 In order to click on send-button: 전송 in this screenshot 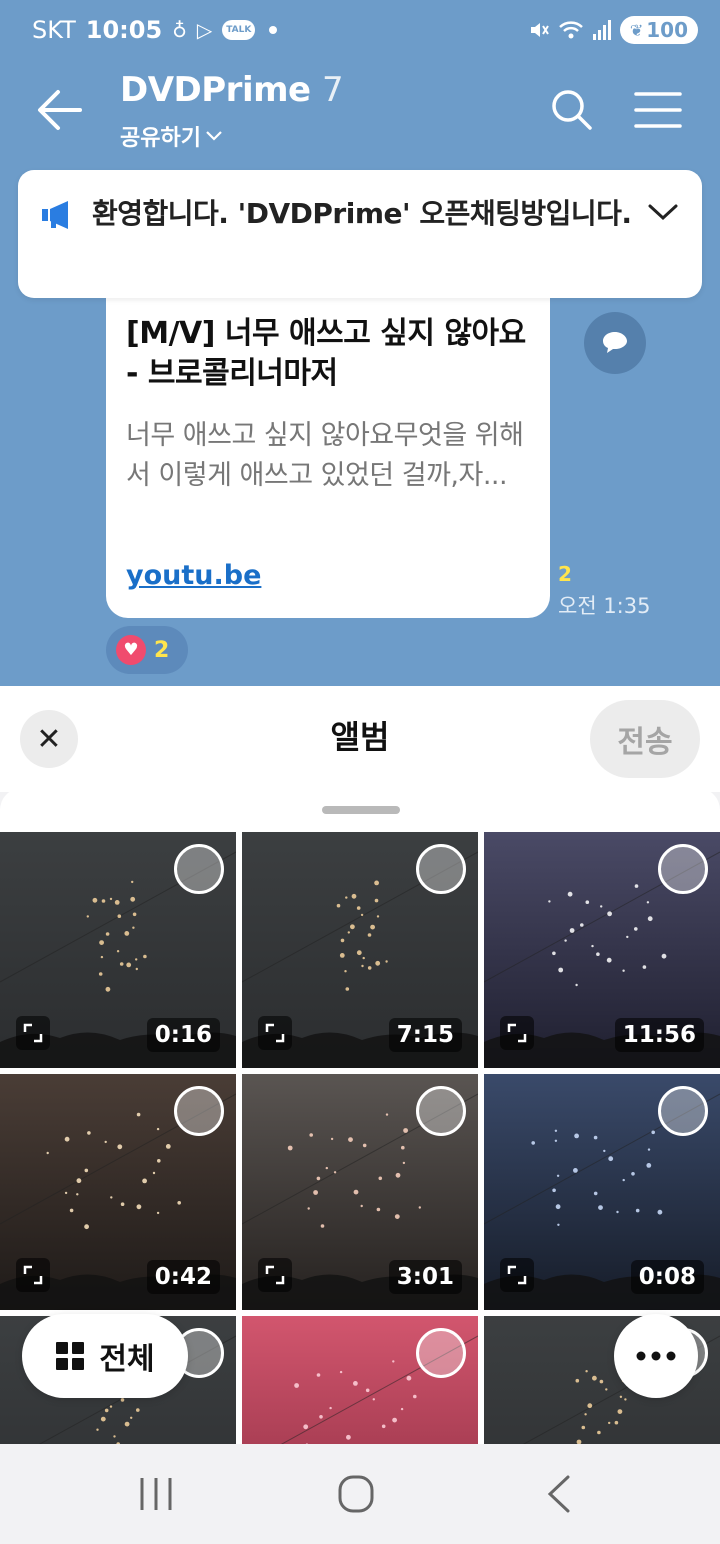, I will do `click(645, 739)`.